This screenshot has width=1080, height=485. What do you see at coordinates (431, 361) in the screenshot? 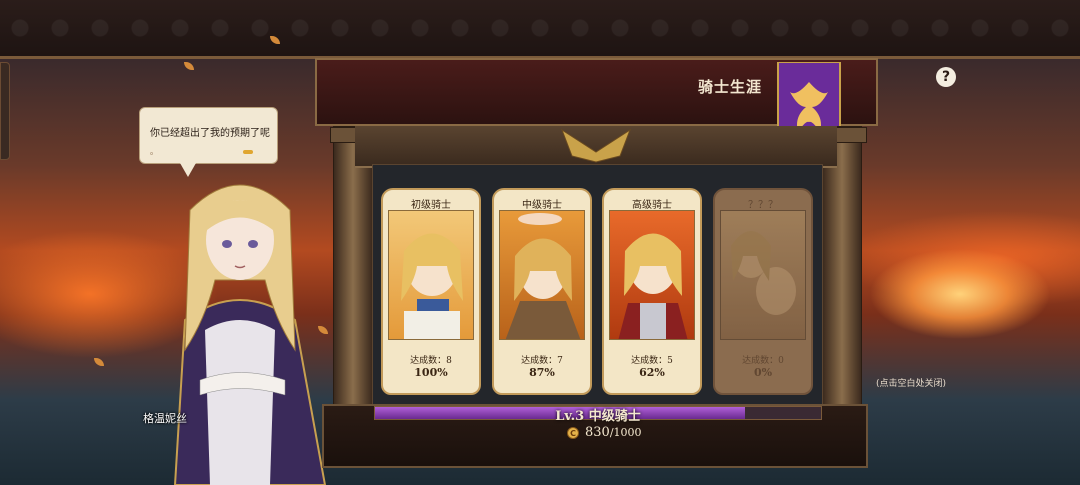
I see `card-achievement-count: 达成数：8` at bounding box center [431, 361].